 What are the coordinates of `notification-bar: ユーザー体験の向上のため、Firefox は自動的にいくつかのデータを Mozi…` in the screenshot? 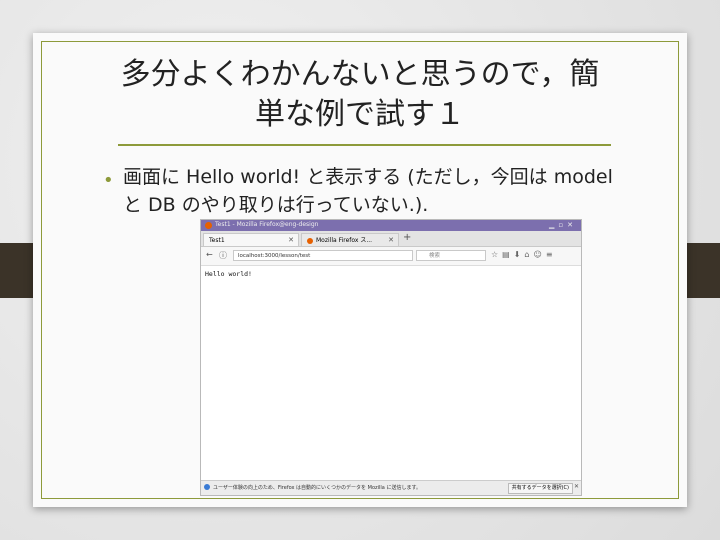 It's located at (391, 487).